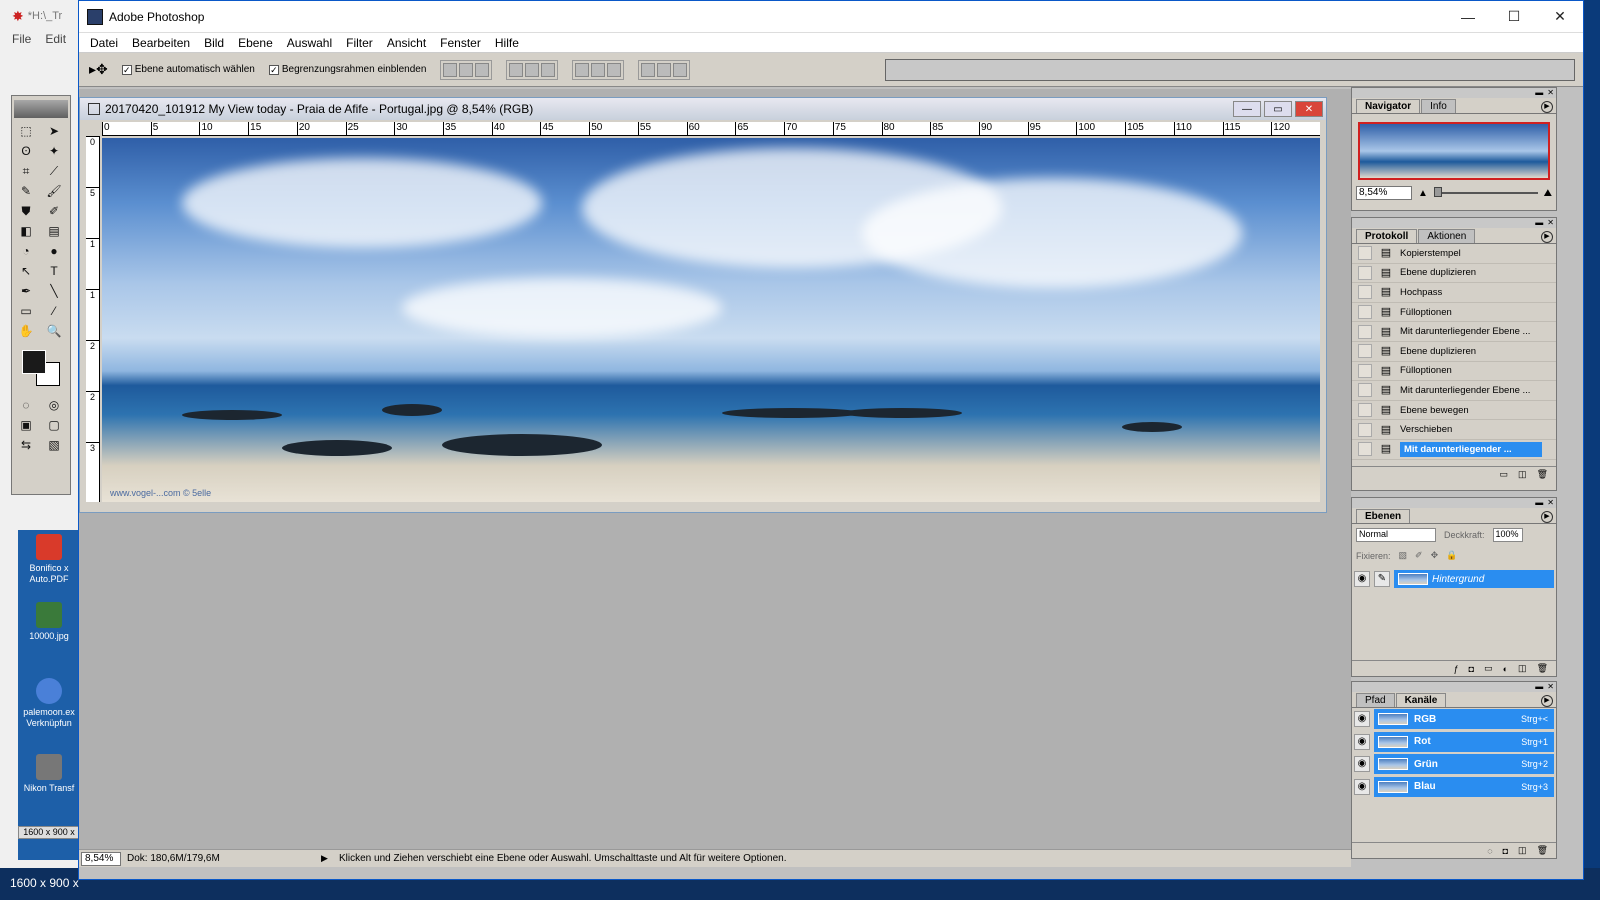 This screenshot has height=900, width=1600. Describe the element at coordinates (1456, 669) in the screenshot. I see `layer-style-icon: ƒ` at that location.